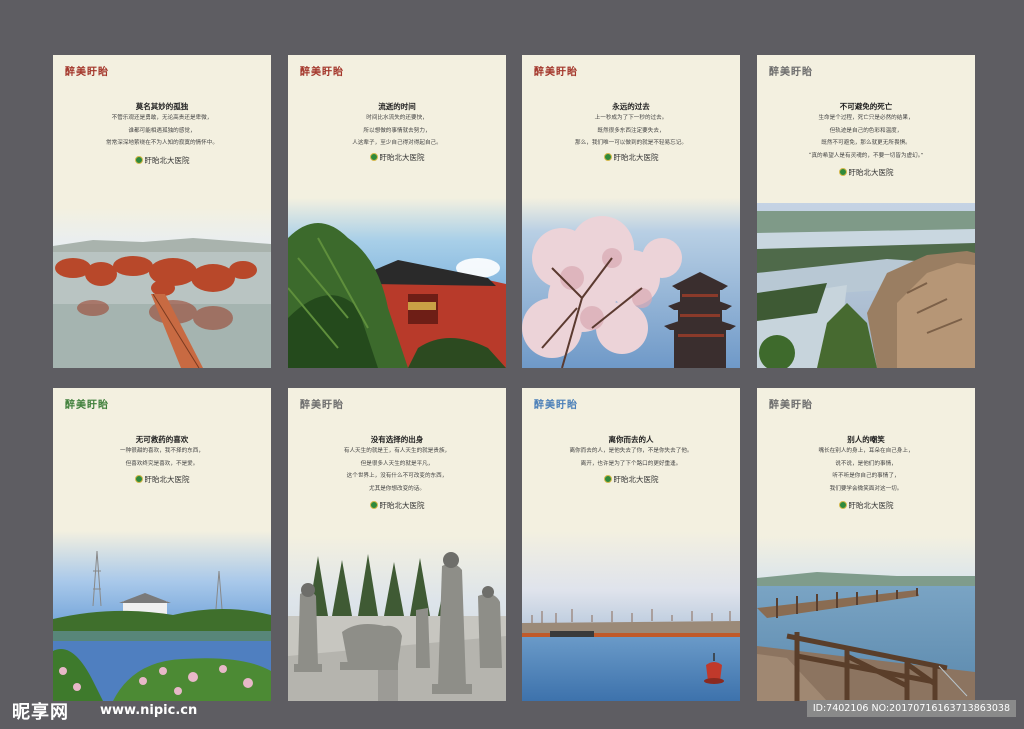  I want to click on poster-text: 一种很甜的喜欢，我不择的东西， 但喜欢终究是喜欢，不是爱。, so click(162, 457).